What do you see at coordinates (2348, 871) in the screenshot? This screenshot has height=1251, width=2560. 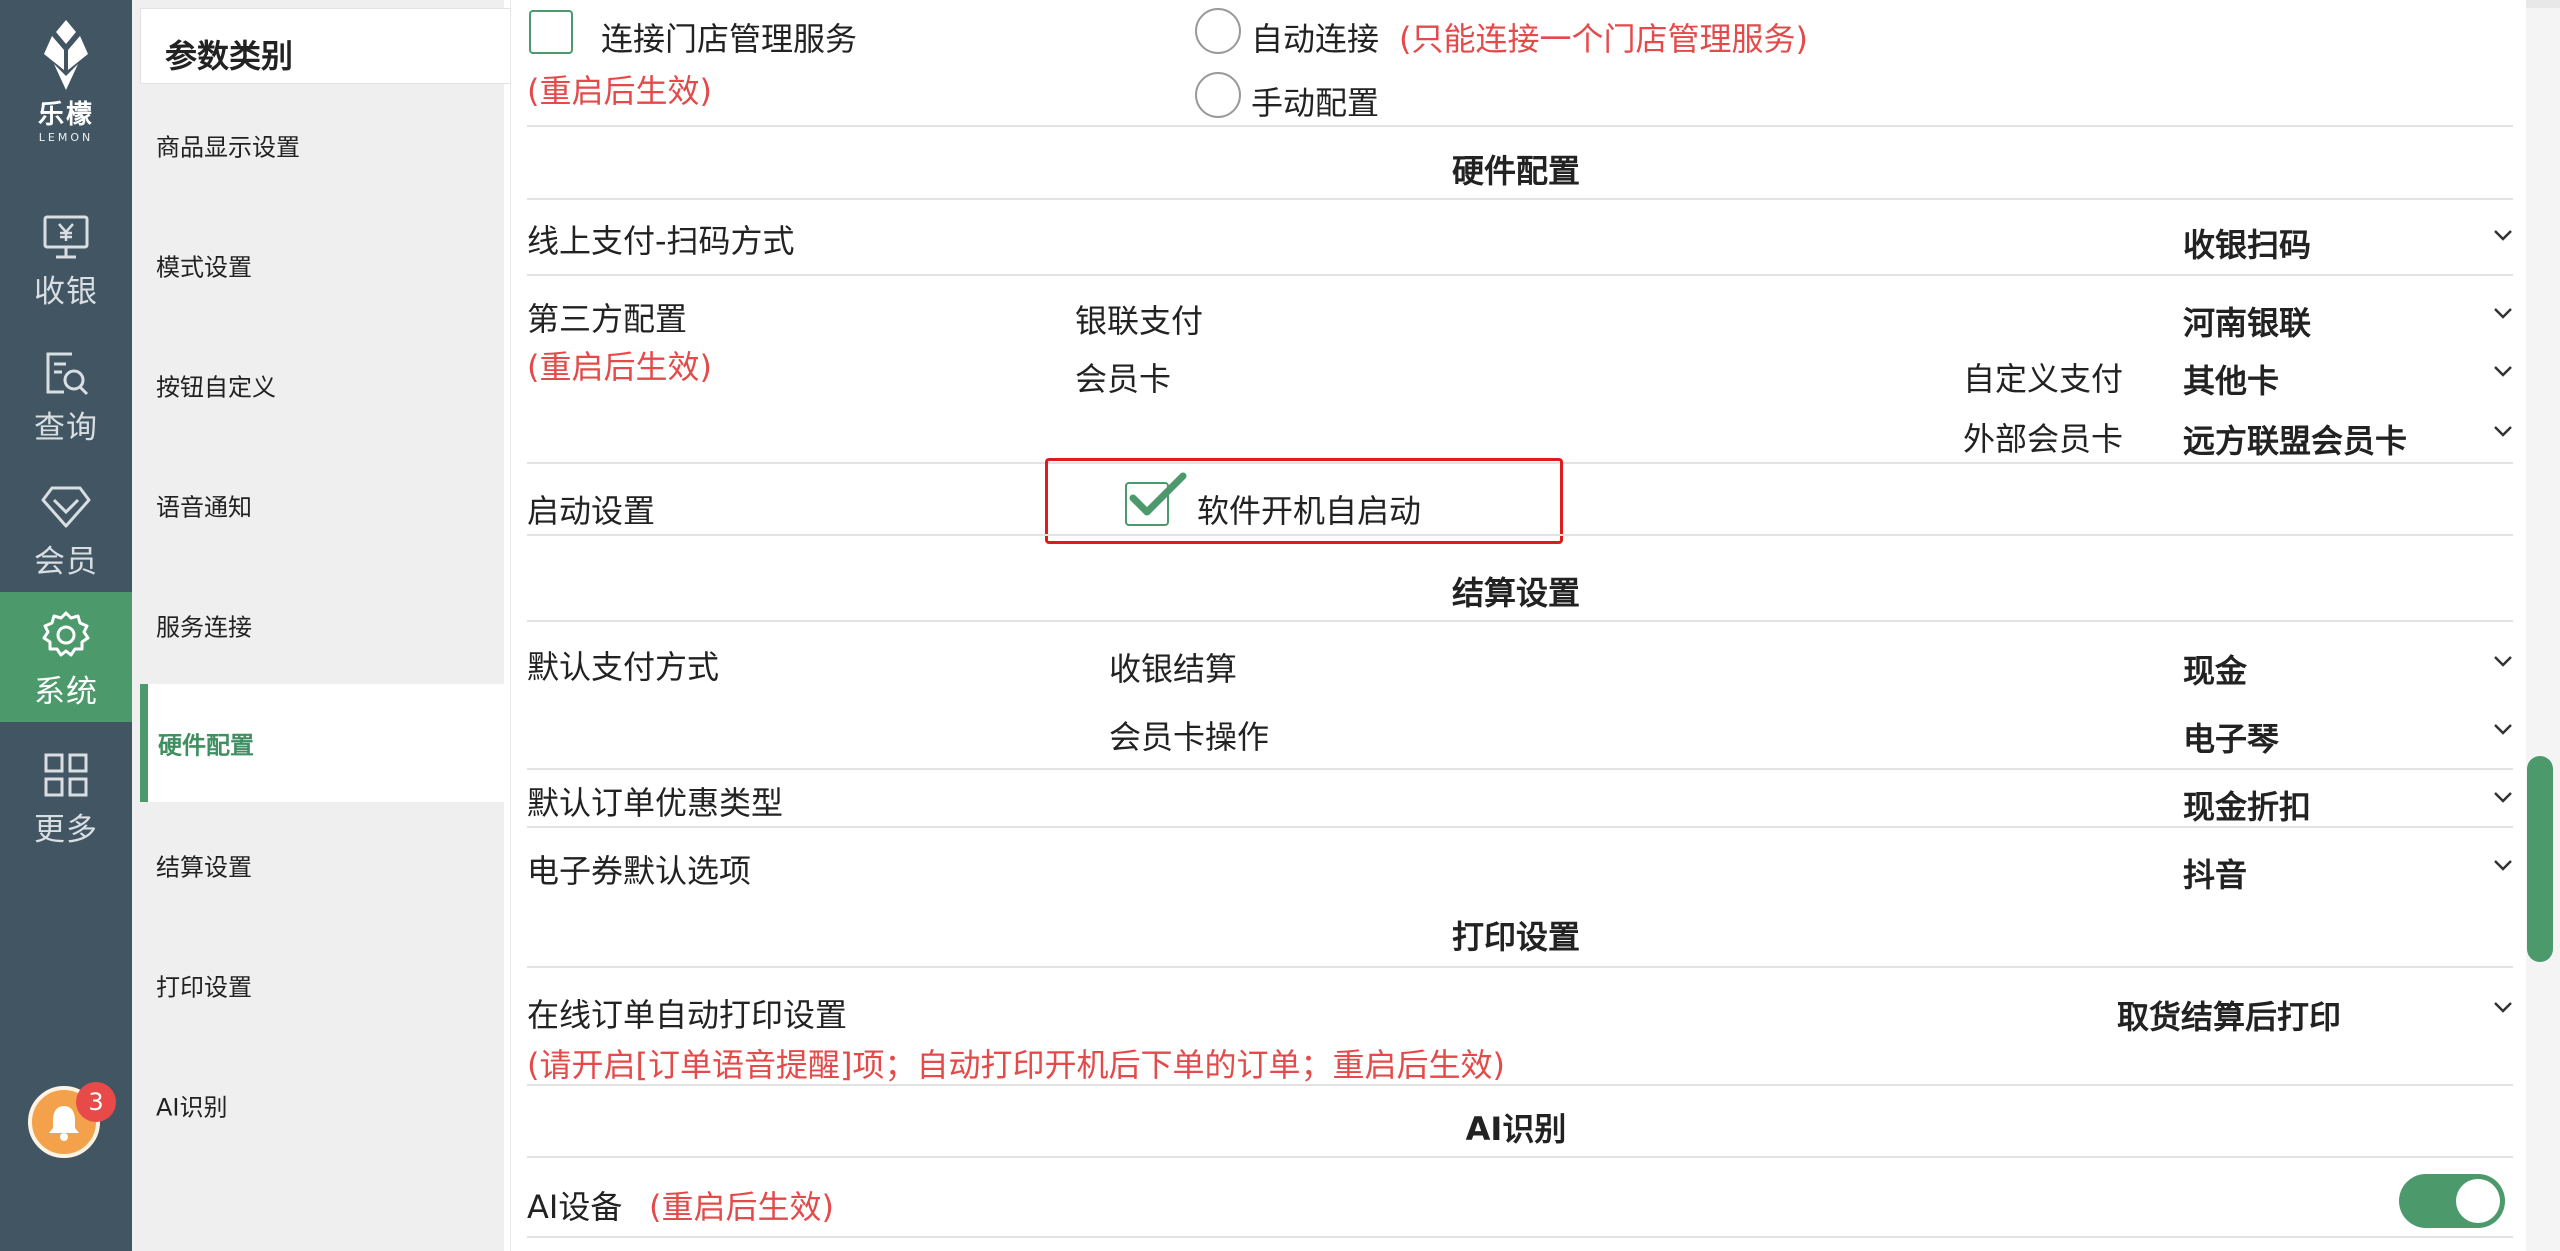 I see `coupon-select: 抖音` at bounding box center [2348, 871].